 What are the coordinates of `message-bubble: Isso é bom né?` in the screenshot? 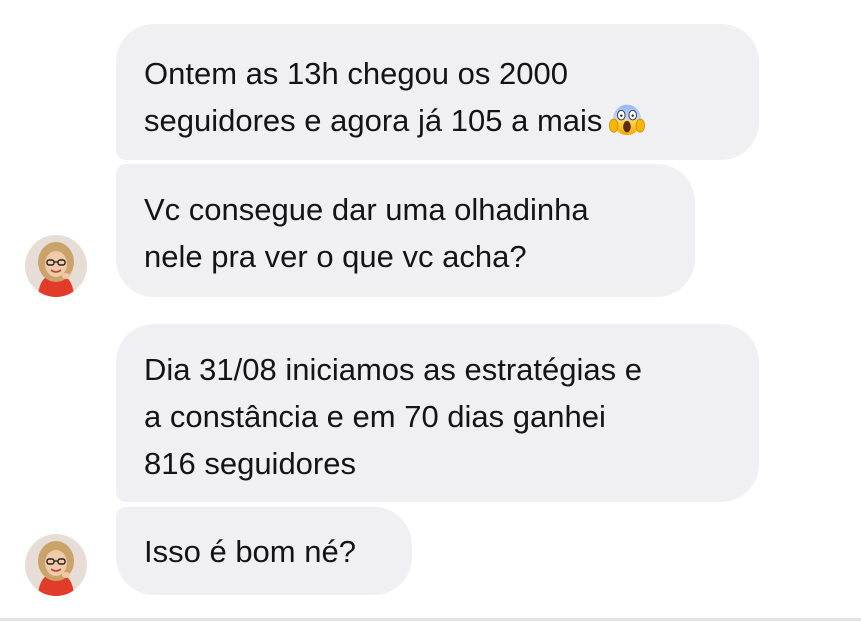 It's located at (264, 551).